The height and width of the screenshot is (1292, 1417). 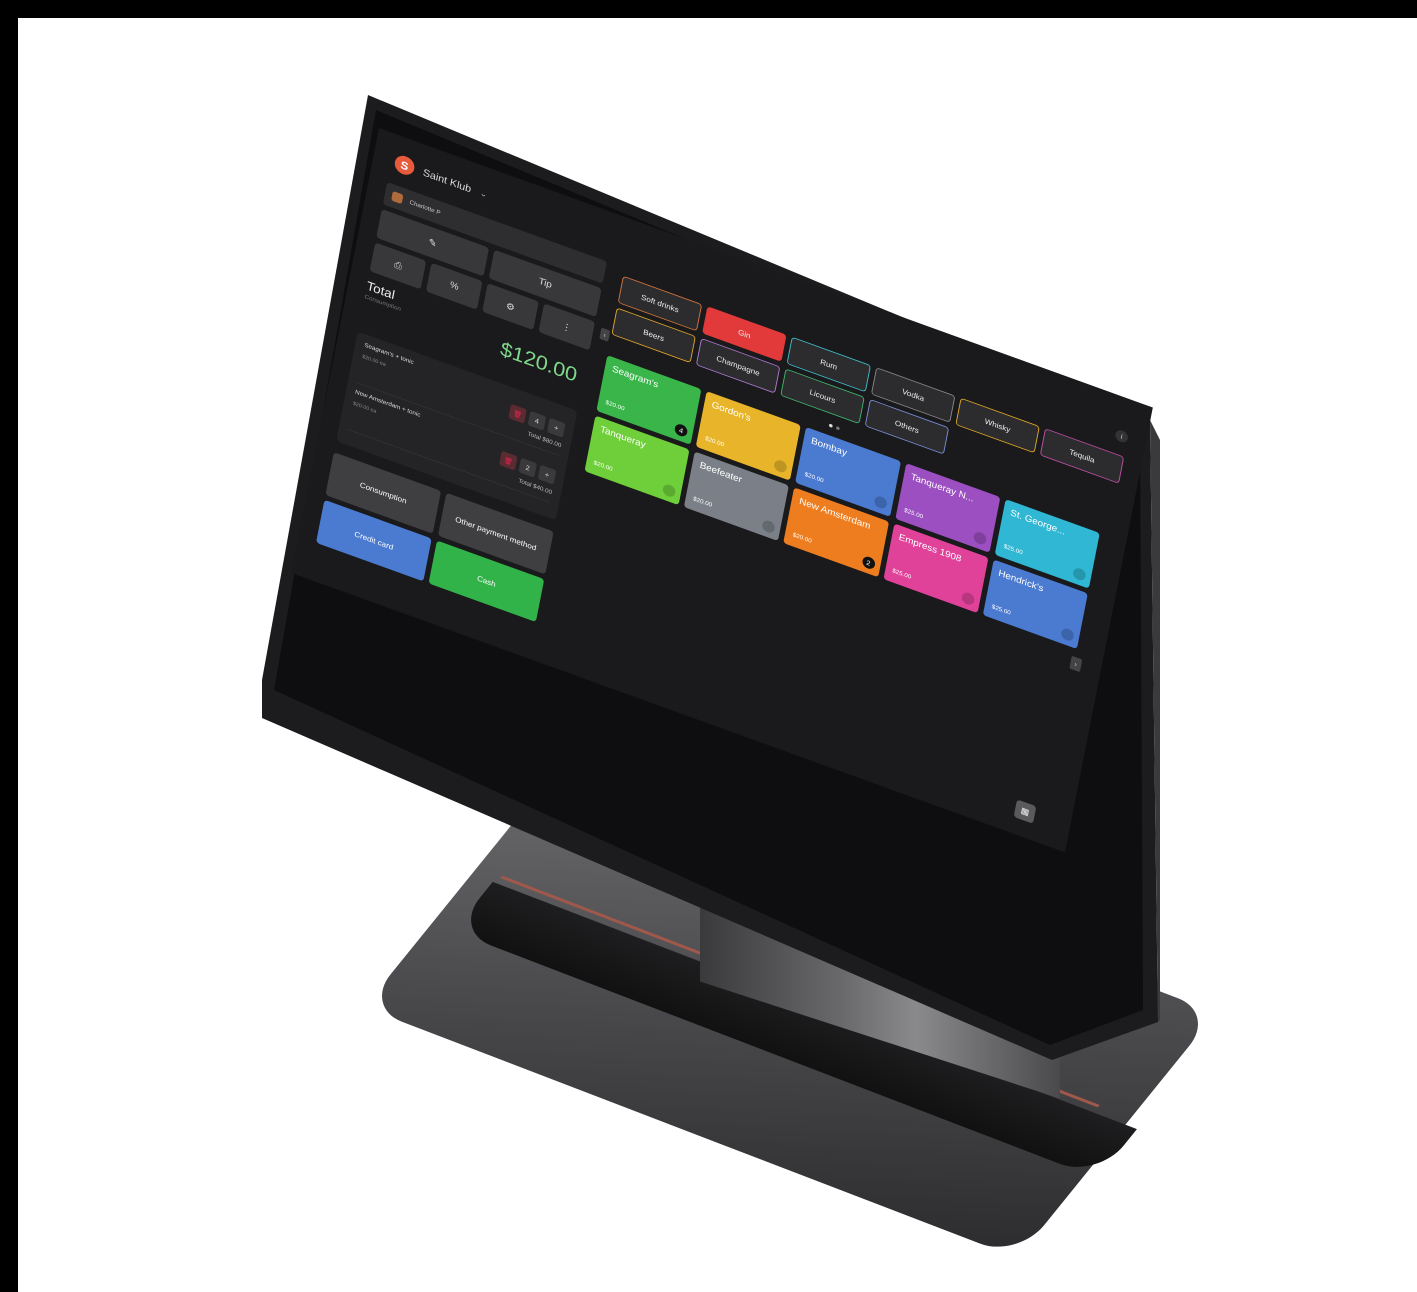 What do you see at coordinates (432, 243) in the screenshot?
I see `note-icon: ✎` at bounding box center [432, 243].